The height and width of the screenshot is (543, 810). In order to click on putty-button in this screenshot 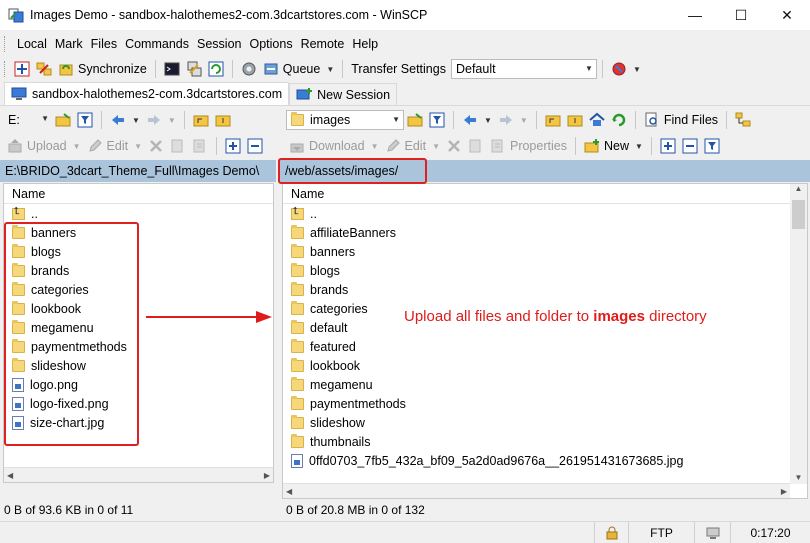, I will do `click(194, 69)`.